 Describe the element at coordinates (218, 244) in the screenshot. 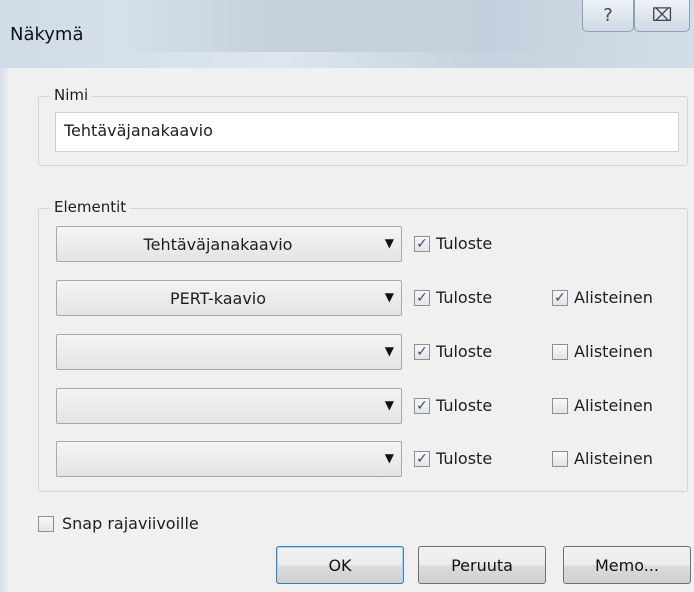

I see `element-dropdown-value: Tehtäväjanakaavio` at that location.